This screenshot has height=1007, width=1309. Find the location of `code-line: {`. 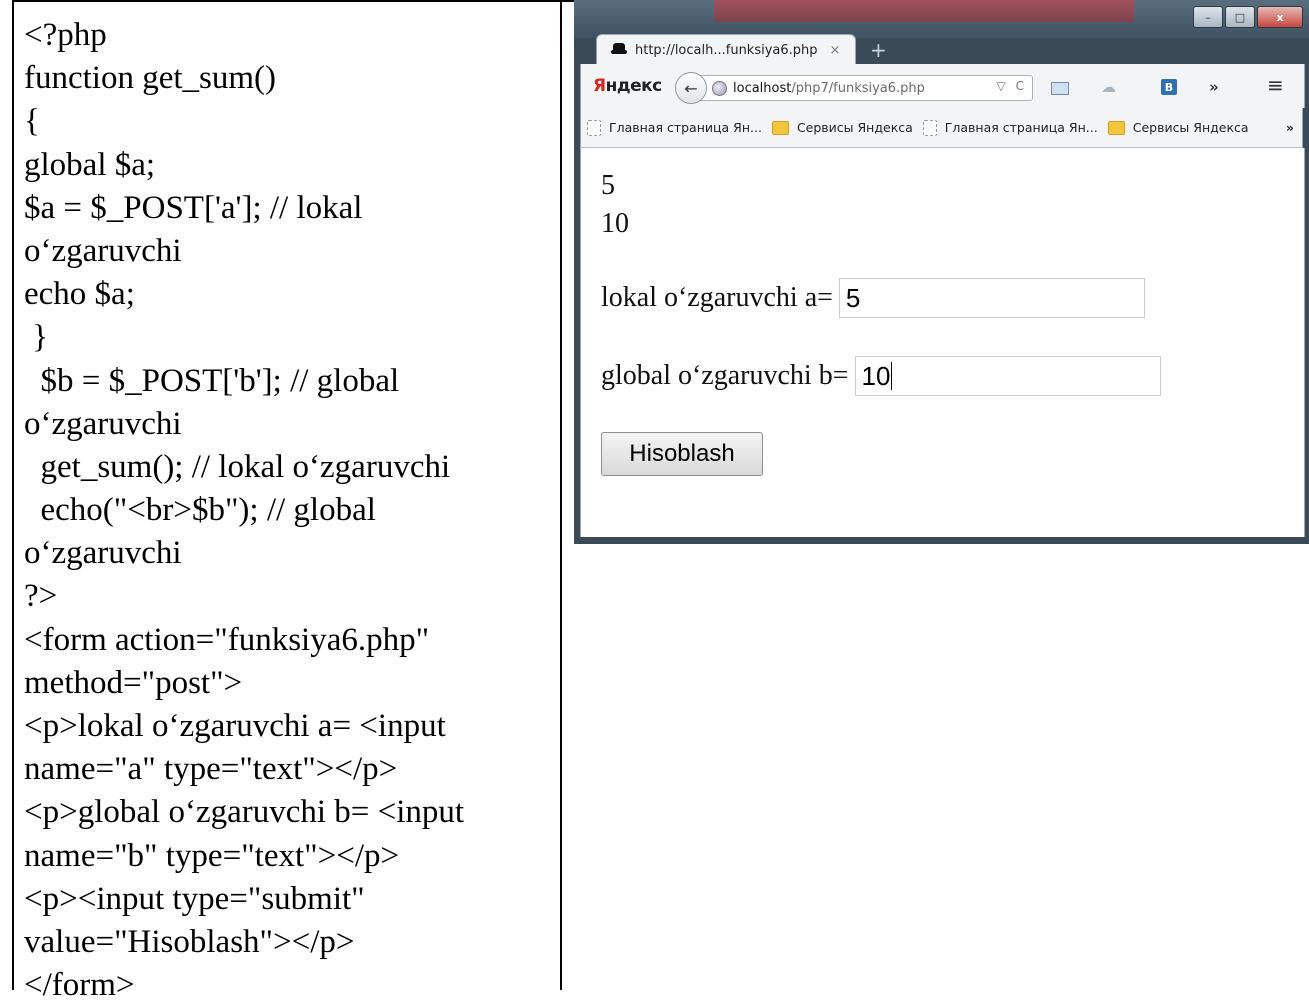

code-line: { is located at coordinates (32, 121).